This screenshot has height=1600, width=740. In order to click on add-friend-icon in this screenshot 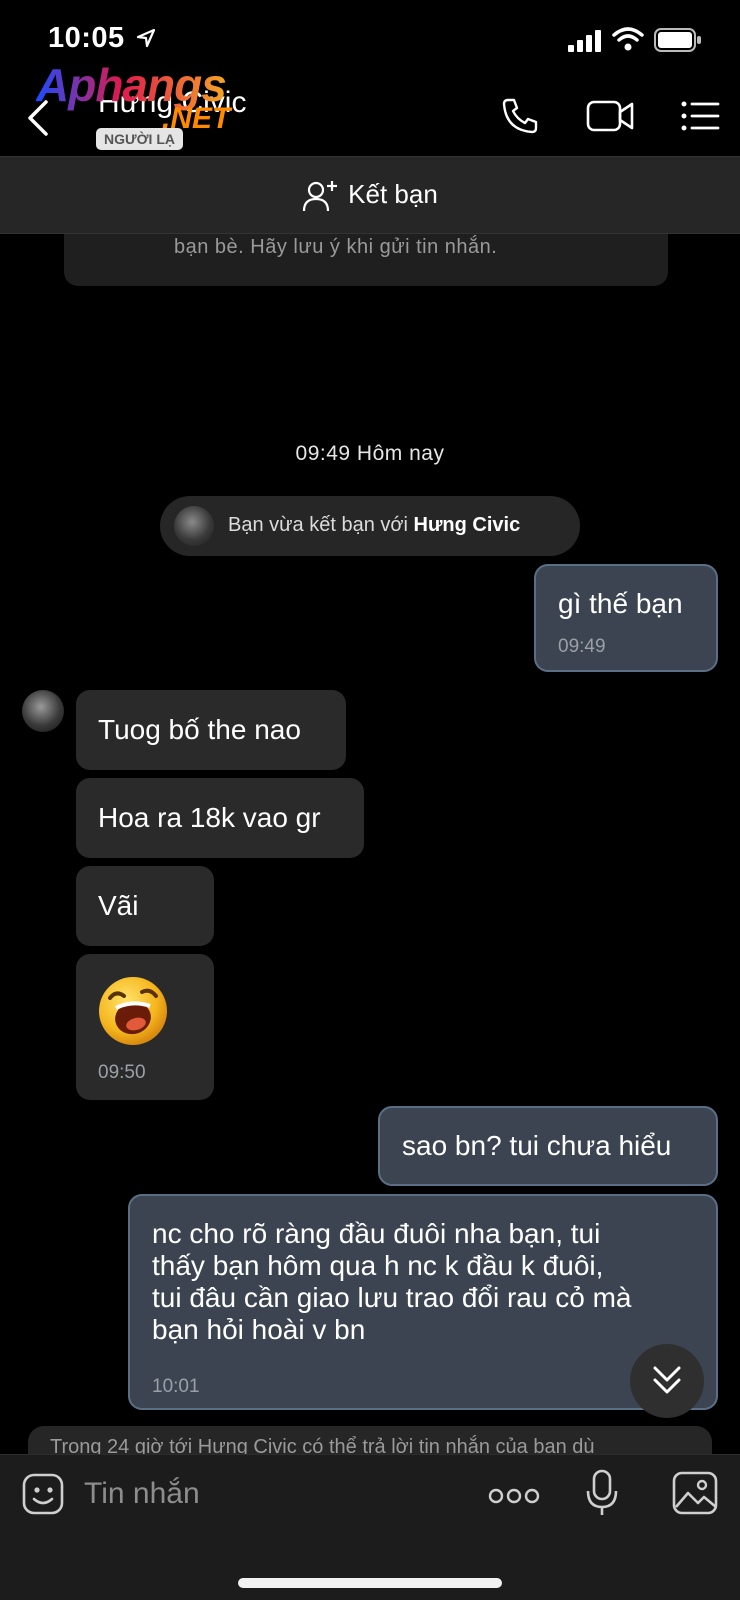, I will do `click(320, 196)`.